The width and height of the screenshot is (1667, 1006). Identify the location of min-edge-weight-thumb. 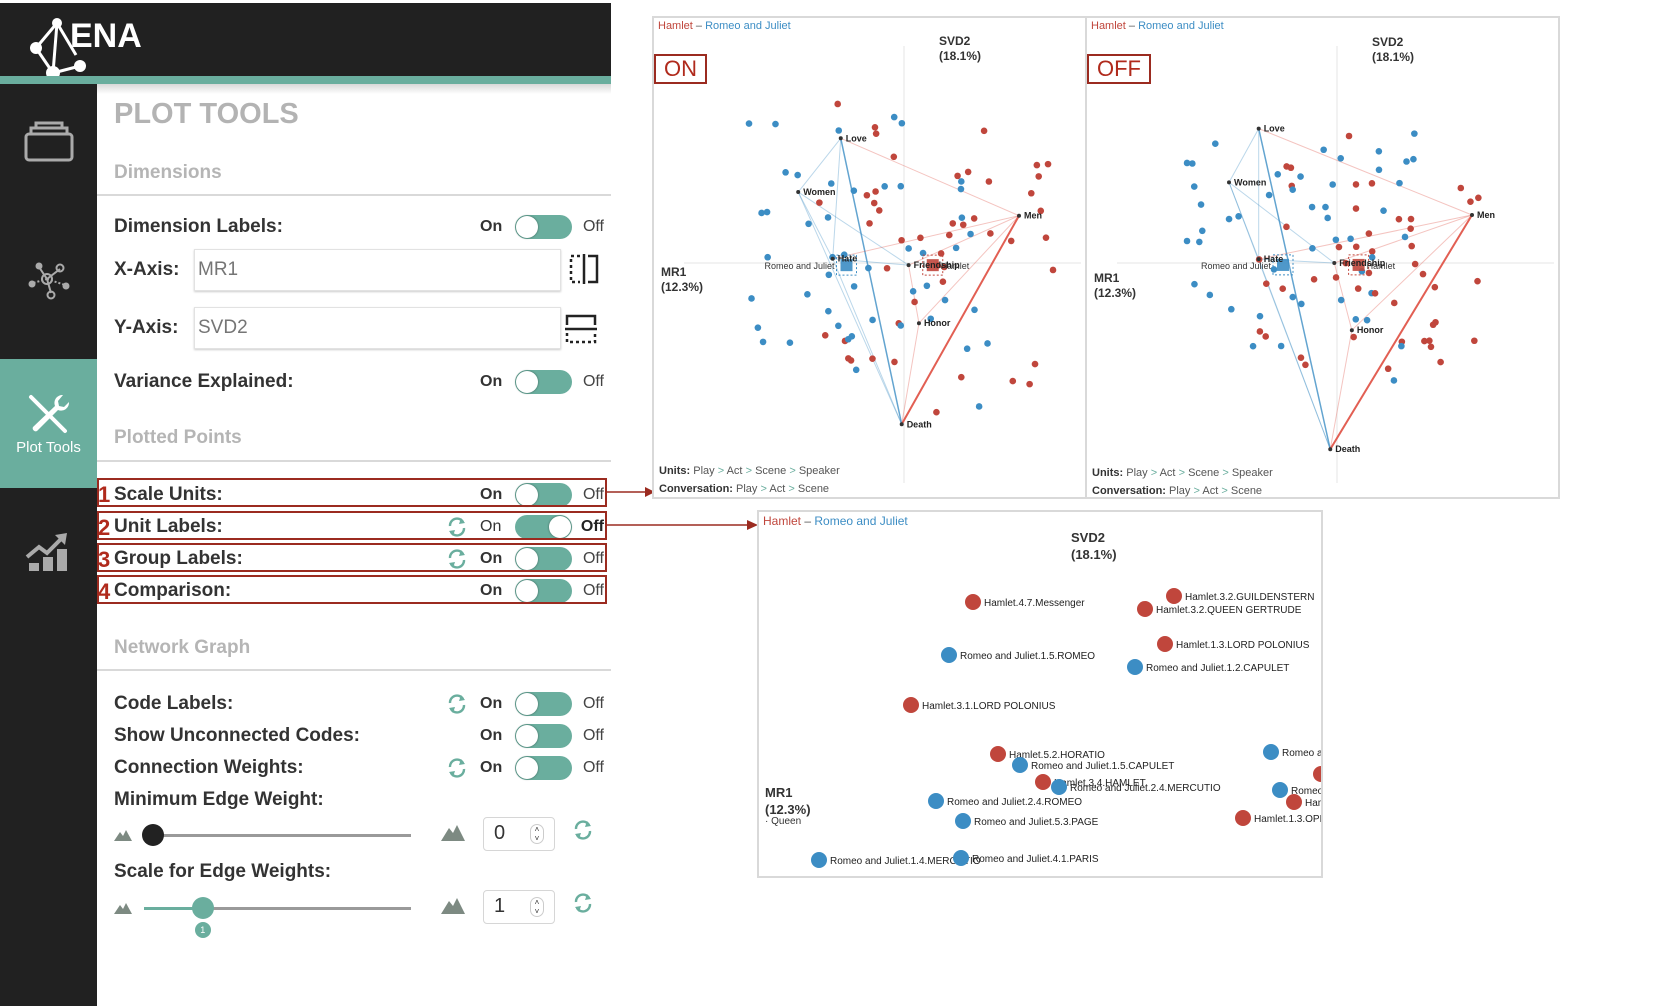
(153, 835).